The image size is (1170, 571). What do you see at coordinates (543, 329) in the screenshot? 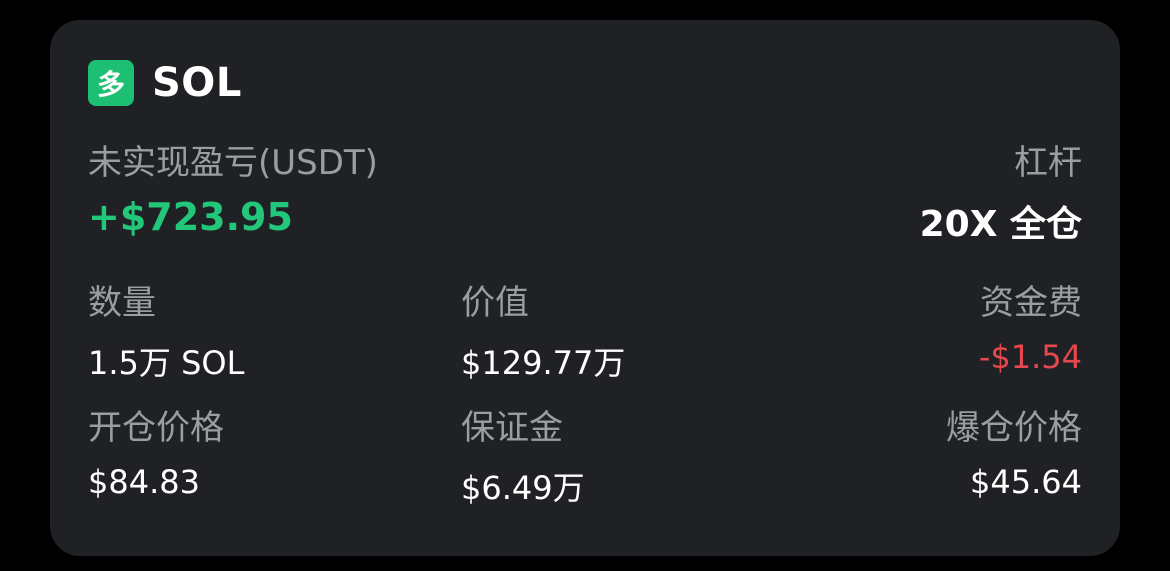
I see `value-cell: 价值 $129.77万` at bounding box center [543, 329].